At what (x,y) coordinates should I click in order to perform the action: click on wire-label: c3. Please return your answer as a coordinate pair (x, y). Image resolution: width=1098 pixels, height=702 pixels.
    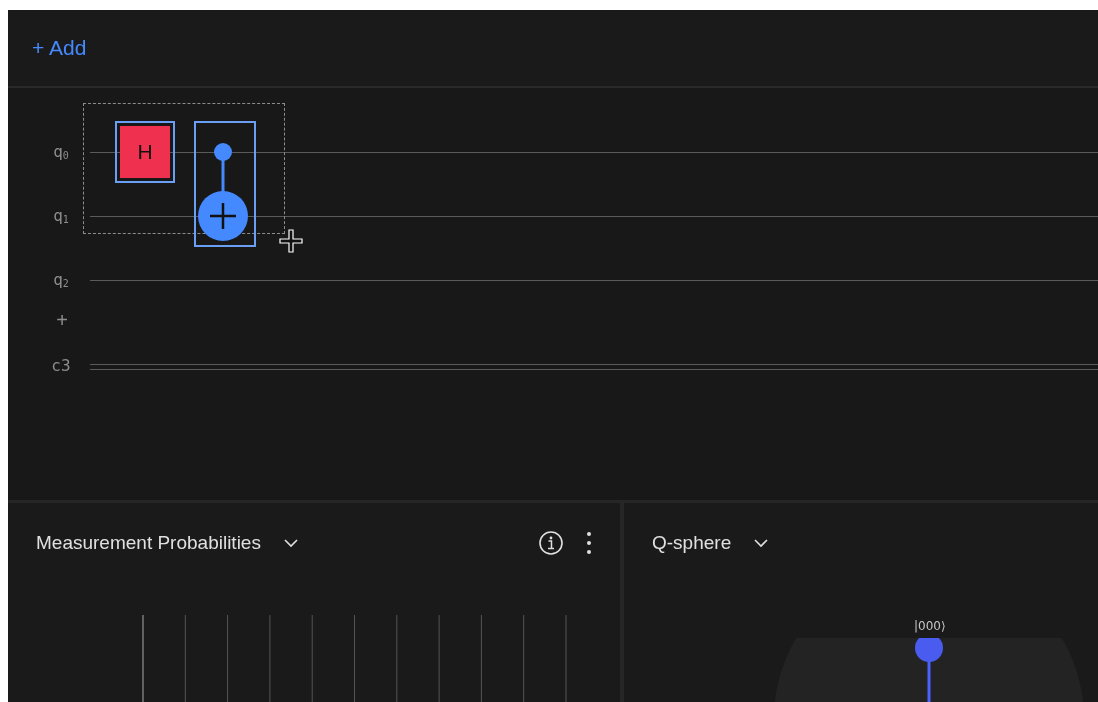
    Looking at the image, I should click on (61, 365).